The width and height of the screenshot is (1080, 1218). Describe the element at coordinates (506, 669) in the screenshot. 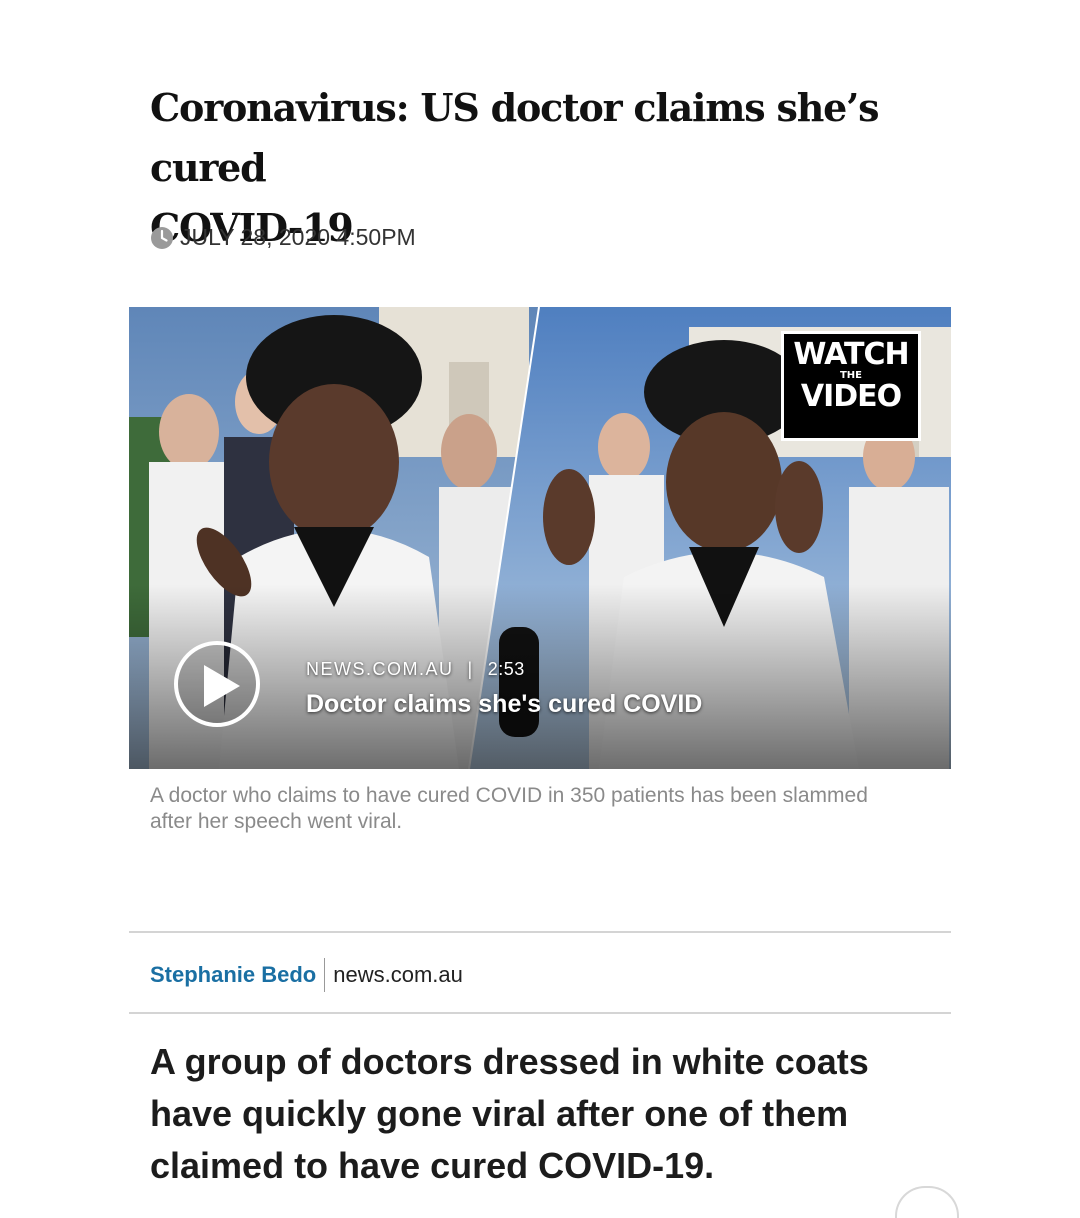

I see `video-duration: 2:53` at that location.